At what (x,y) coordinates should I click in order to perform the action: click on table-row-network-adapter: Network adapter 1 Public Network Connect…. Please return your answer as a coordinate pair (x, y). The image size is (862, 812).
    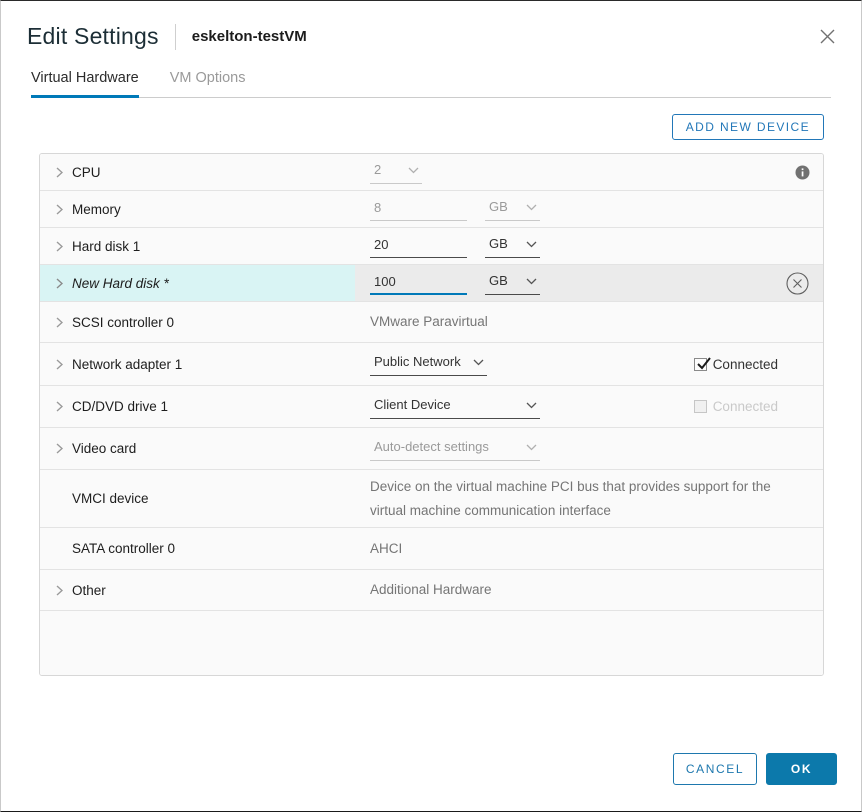
    Looking at the image, I should click on (431, 364).